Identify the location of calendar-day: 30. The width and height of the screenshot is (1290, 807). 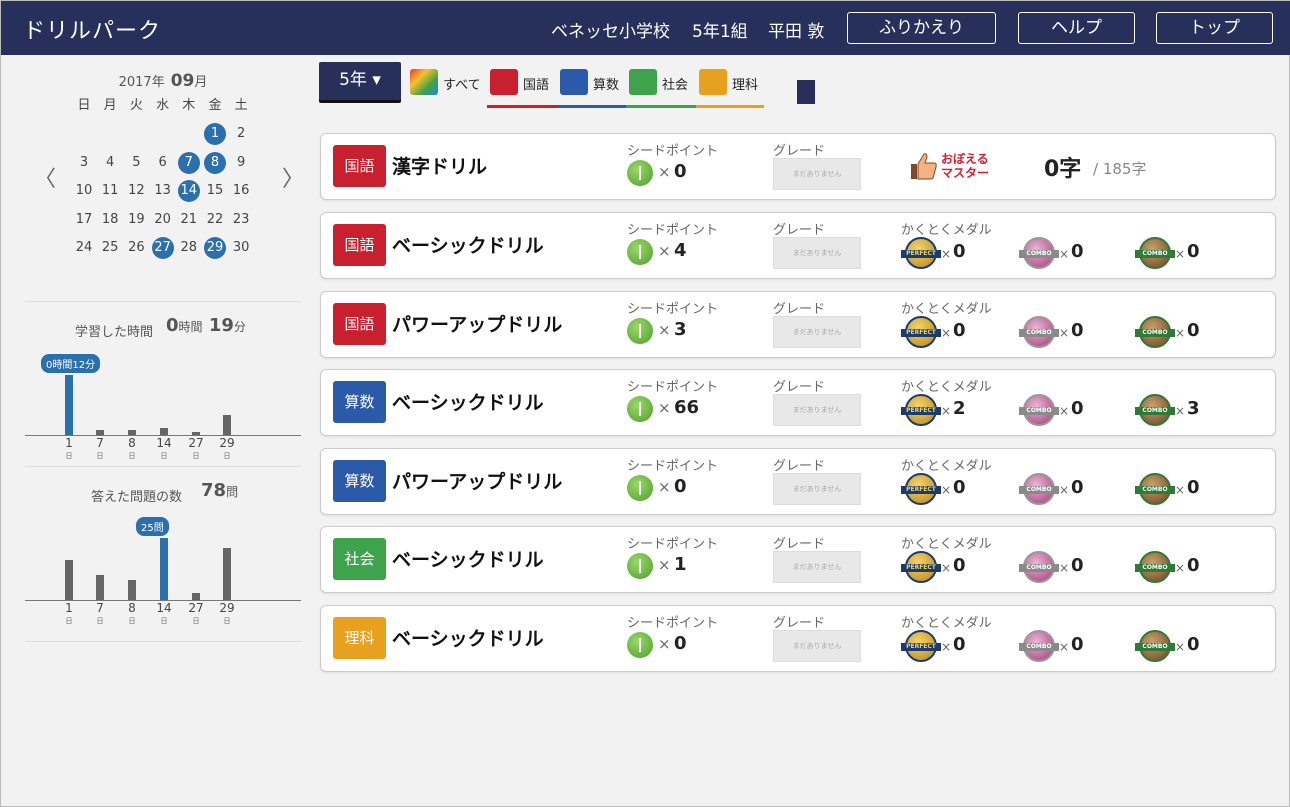
(241, 247).